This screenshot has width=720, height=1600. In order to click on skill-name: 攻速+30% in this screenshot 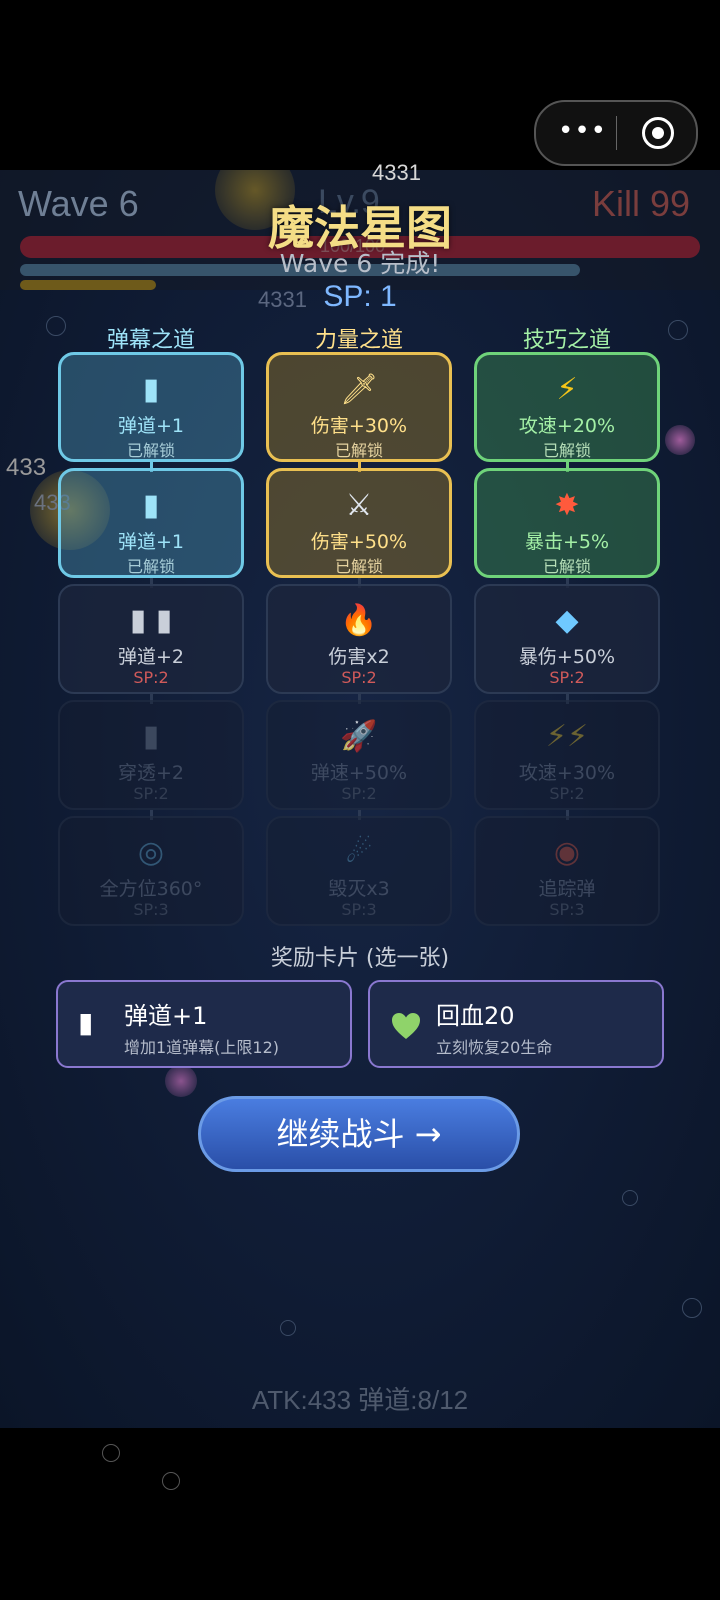, I will do `click(567, 773)`.